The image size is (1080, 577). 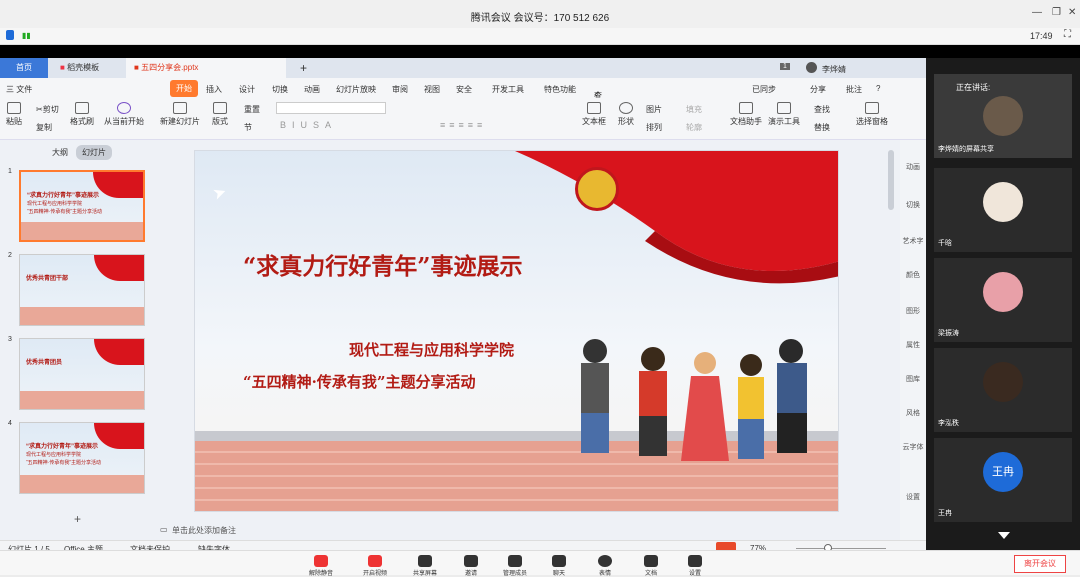 What do you see at coordinates (834, 69) in the screenshot?
I see `user-name: 李烨婧` at bounding box center [834, 69].